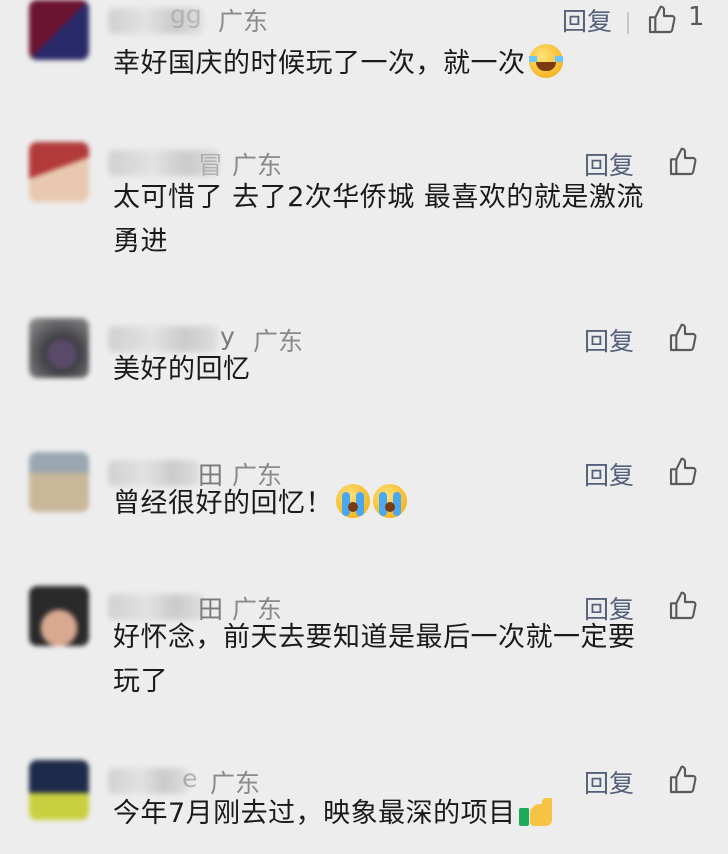  Describe the element at coordinates (587, 20) in the screenshot. I see `reply-button: 回复` at that location.